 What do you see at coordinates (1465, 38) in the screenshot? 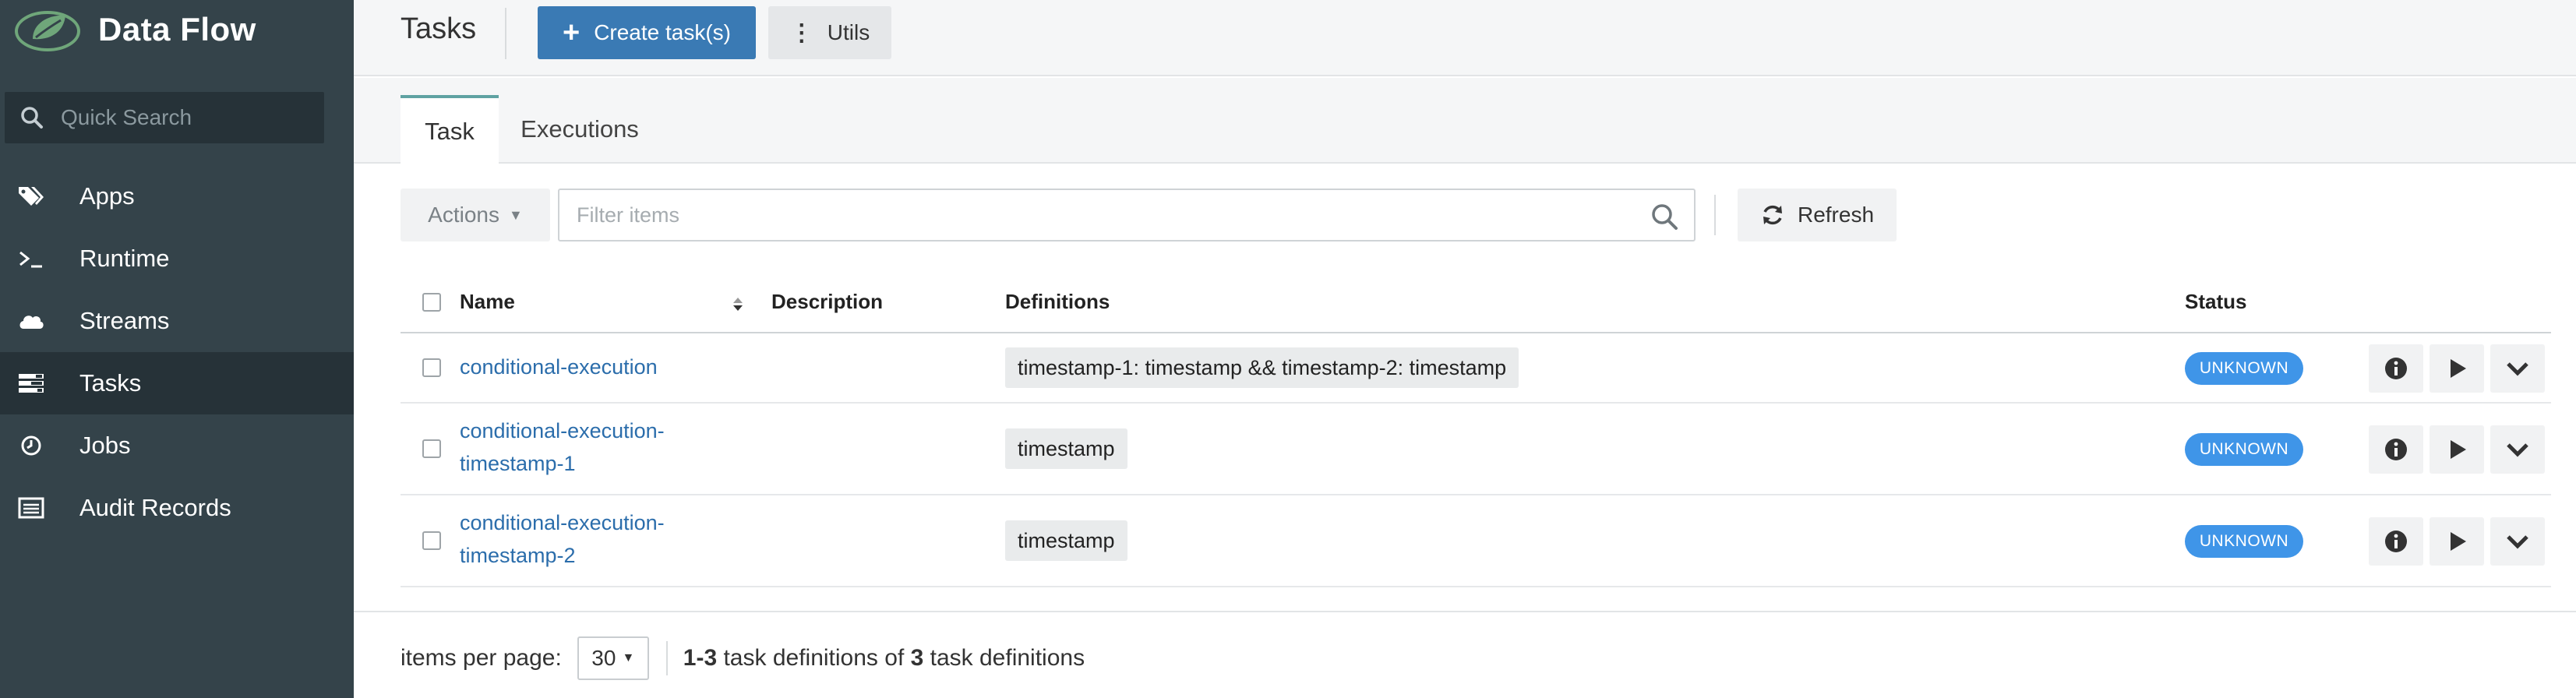
I see `page-header: Tasks + Create task(s) ⋮ Utils` at bounding box center [1465, 38].